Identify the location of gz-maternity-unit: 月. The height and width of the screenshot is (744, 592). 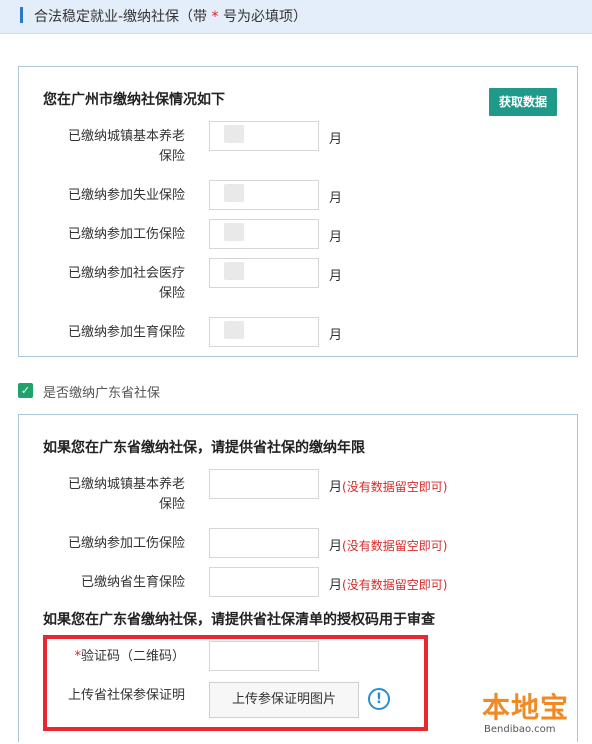
(336, 335).